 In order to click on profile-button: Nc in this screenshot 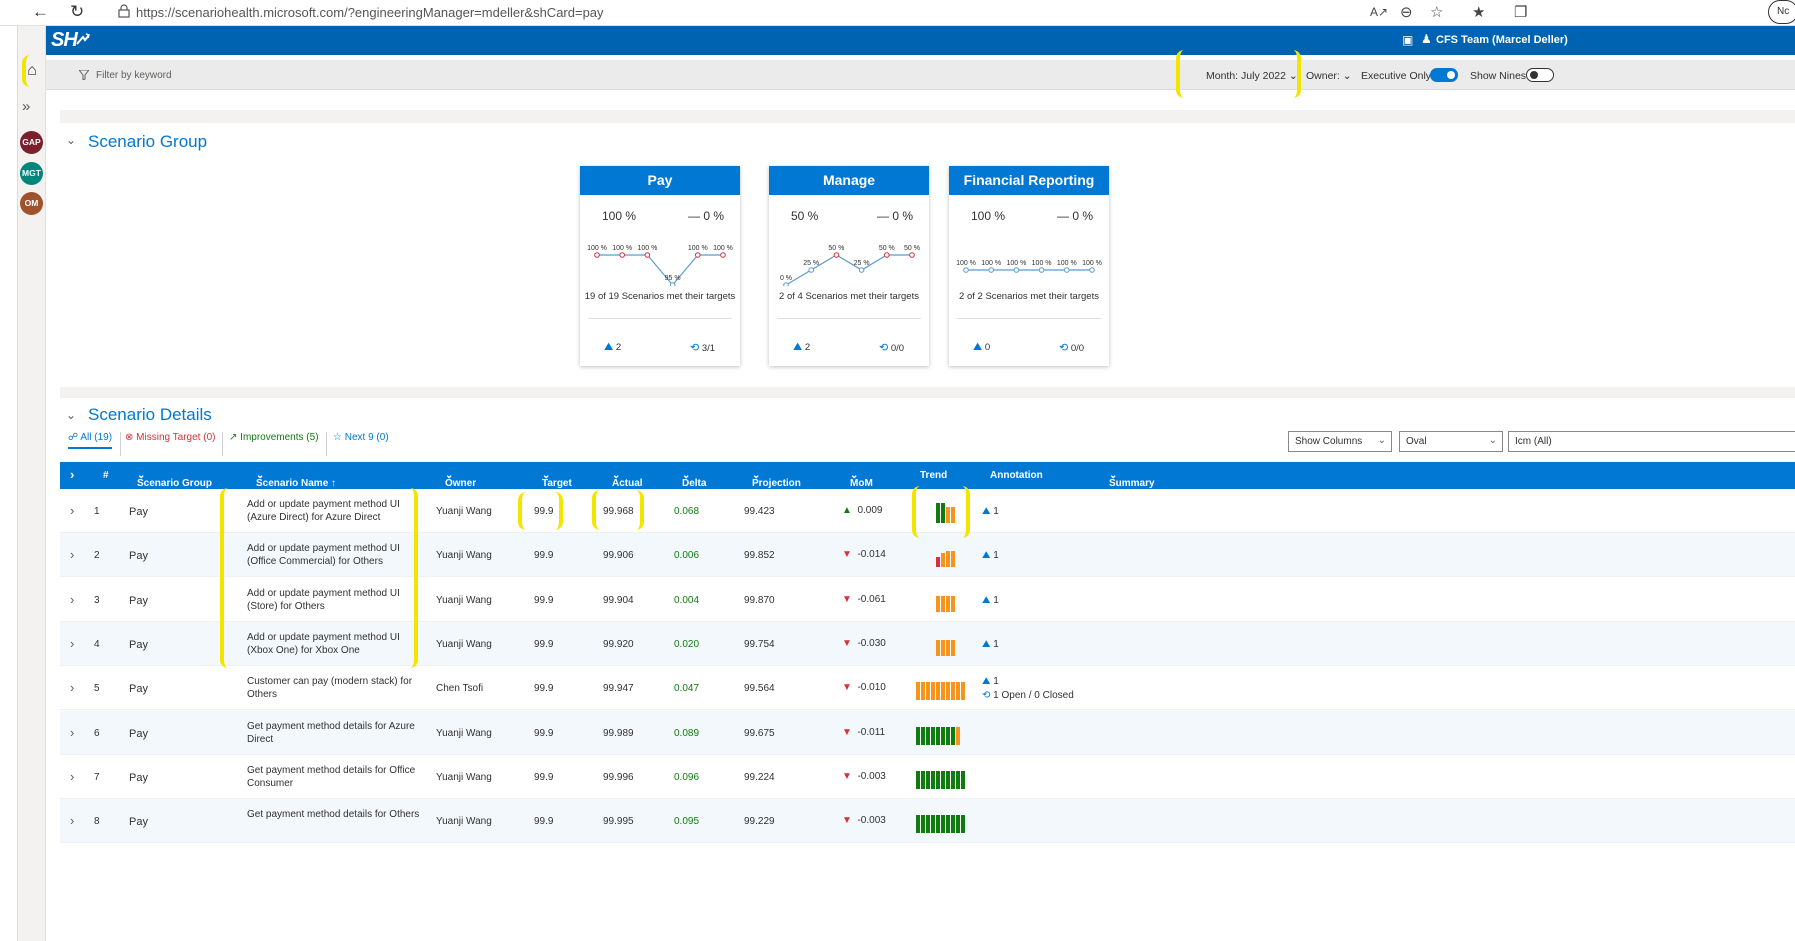, I will do `click(1781, 12)`.